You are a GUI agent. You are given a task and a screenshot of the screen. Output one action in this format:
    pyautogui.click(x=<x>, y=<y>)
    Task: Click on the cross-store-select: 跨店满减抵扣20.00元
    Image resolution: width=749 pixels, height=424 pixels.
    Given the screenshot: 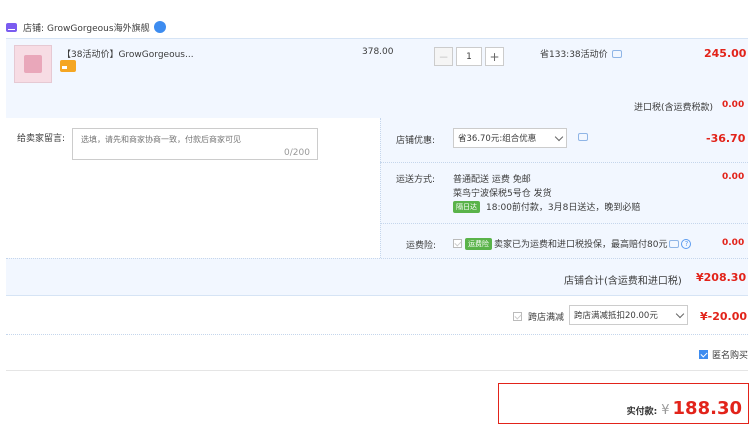 What is the action you would take?
    pyautogui.click(x=628, y=315)
    